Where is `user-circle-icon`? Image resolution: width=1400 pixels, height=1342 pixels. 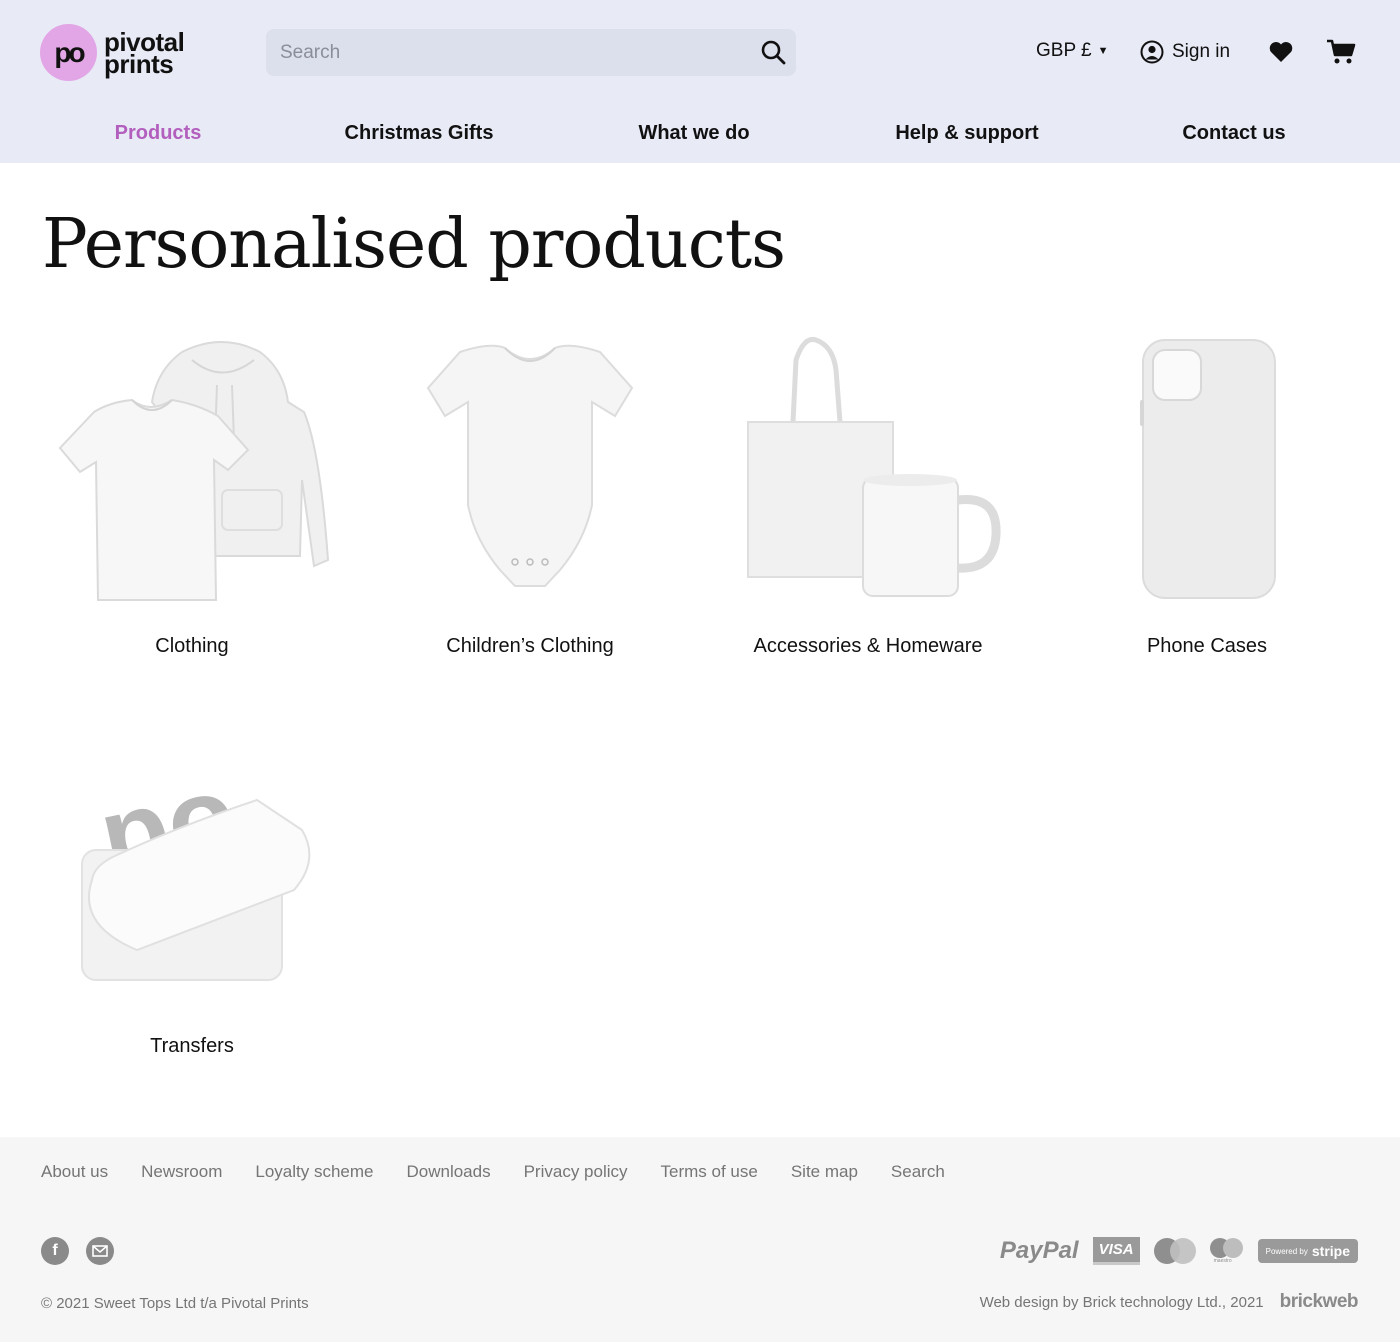 user-circle-icon is located at coordinates (1152, 52).